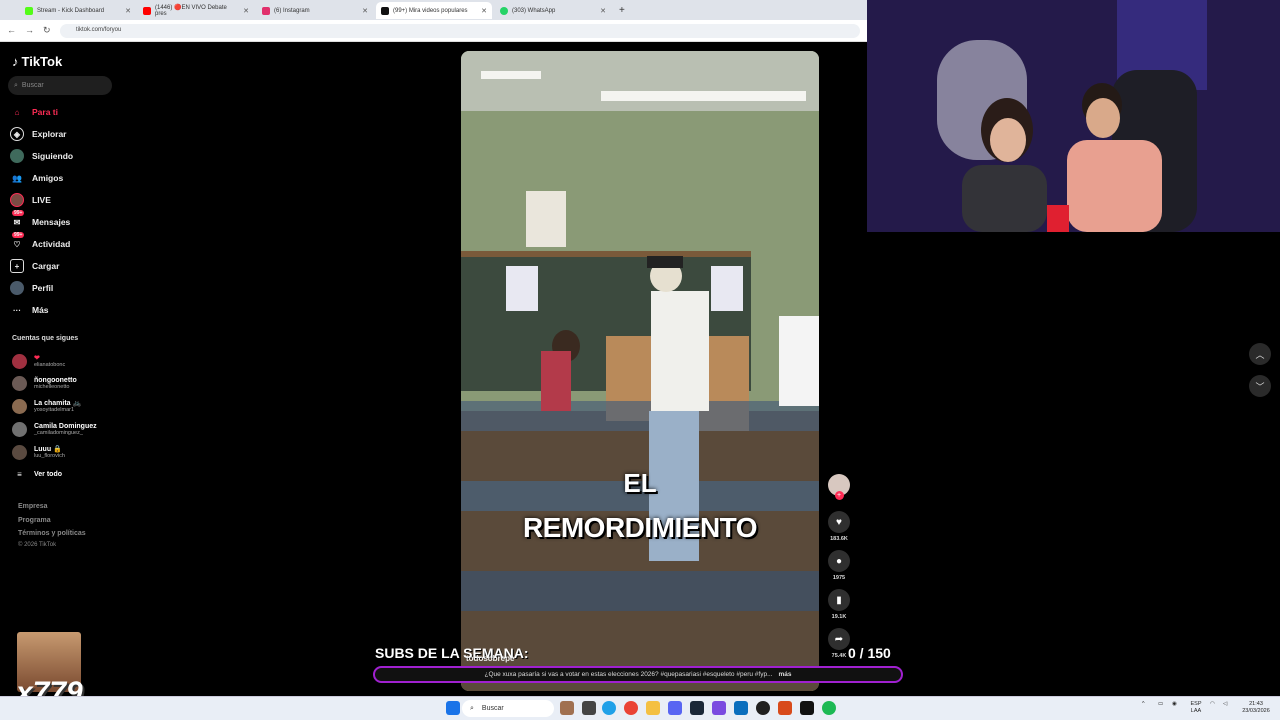 This screenshot has height=720, width=1280. I want to click on following-account: ñongoonetto michelleonetto, so click(44, 383).